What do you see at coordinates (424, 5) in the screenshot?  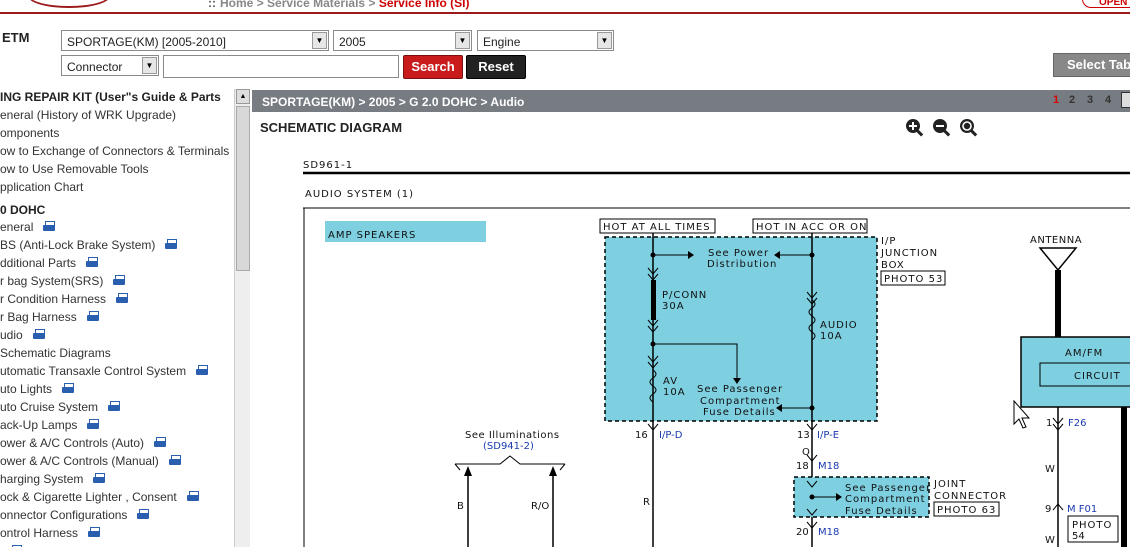 I see `breadcrumb-current: Service Info (SI)` at bounding box center [424, 5].